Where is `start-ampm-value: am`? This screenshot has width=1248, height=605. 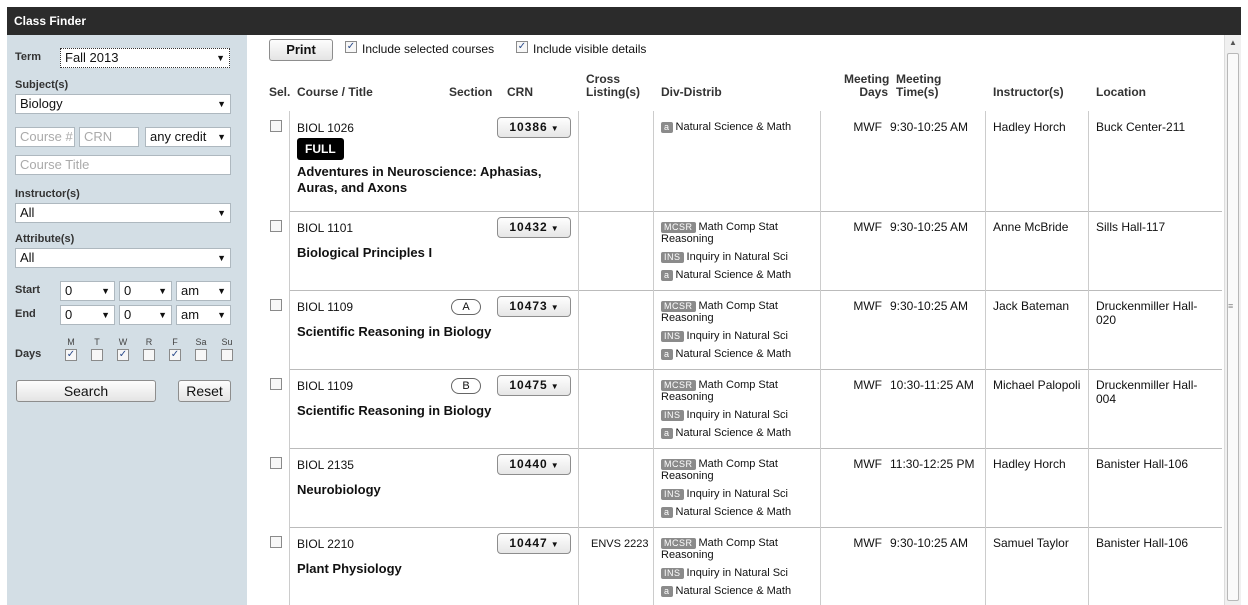 start-ampm-value: am is located at coordinates (190, 290).